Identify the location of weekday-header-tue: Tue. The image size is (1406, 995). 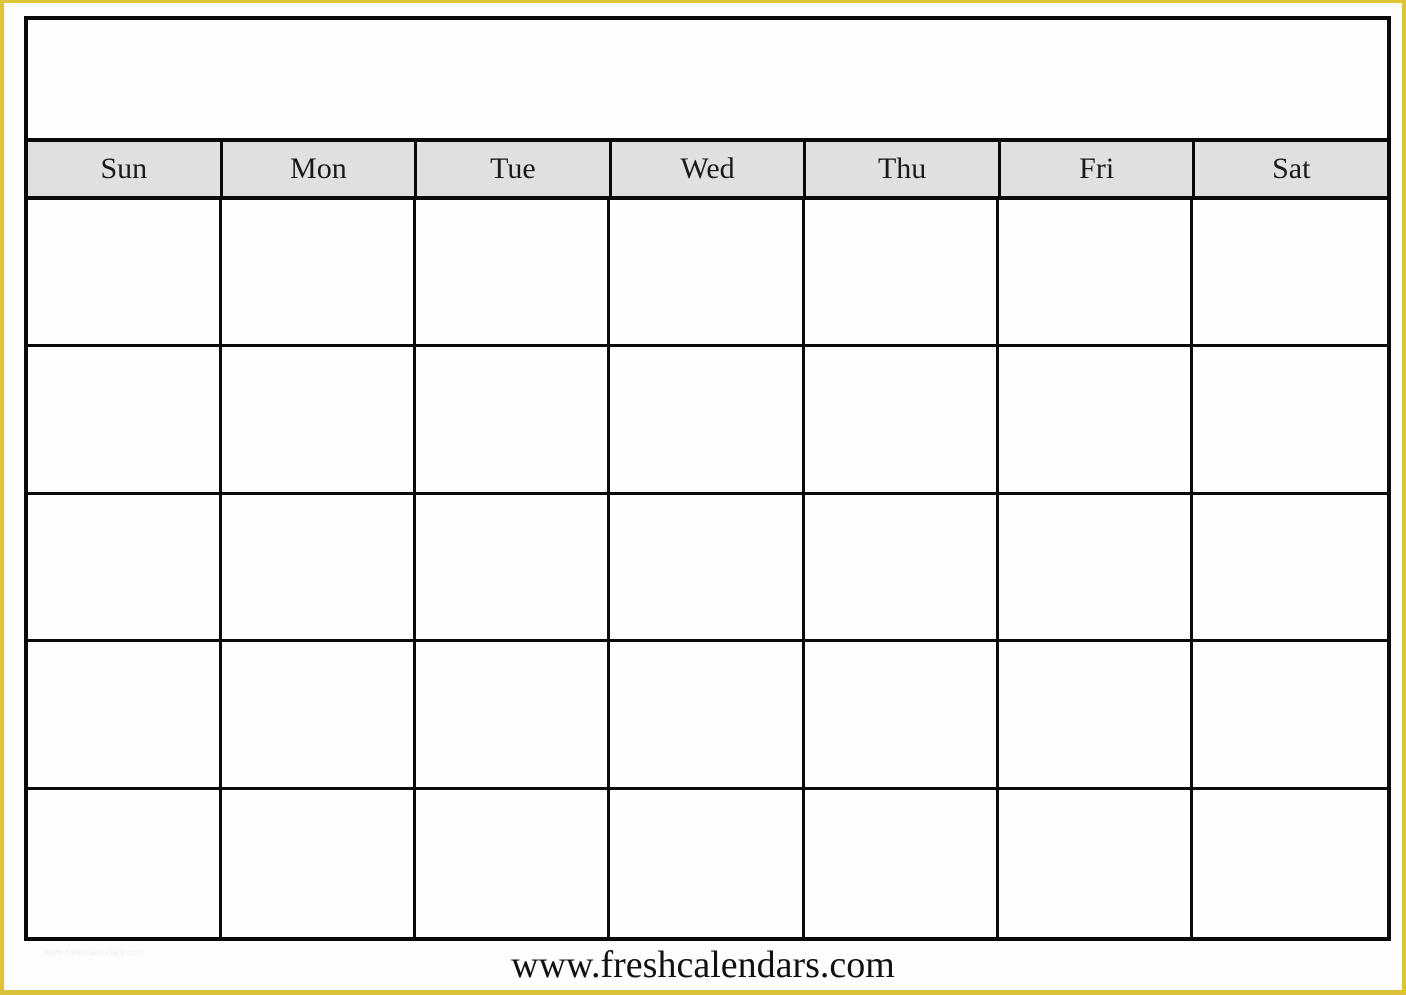
(514, 169).